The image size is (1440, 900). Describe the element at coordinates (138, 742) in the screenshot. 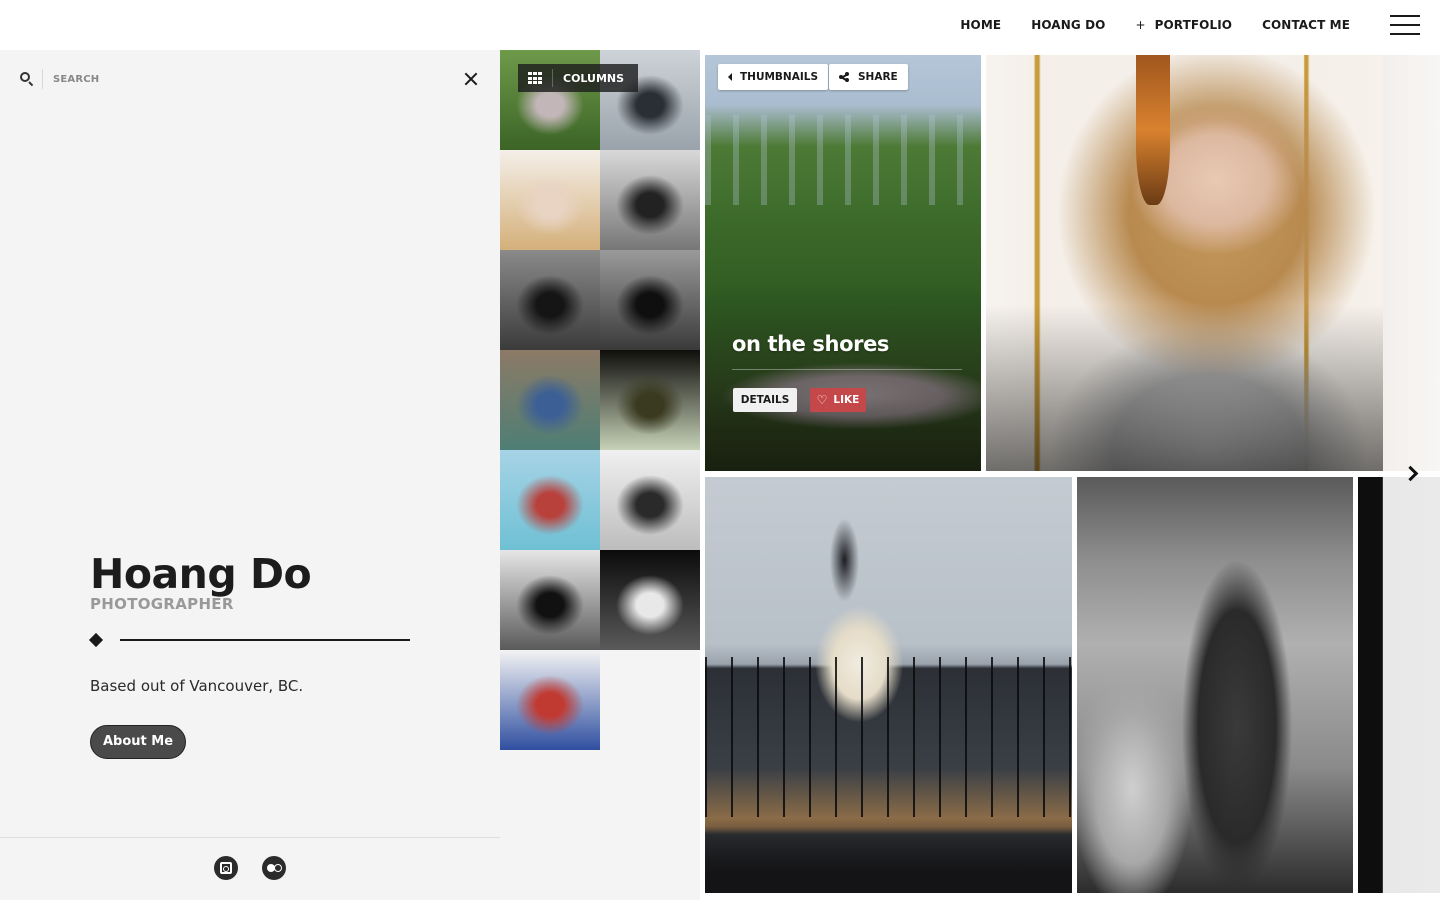

I see `about-me-button: About Me` at that location.